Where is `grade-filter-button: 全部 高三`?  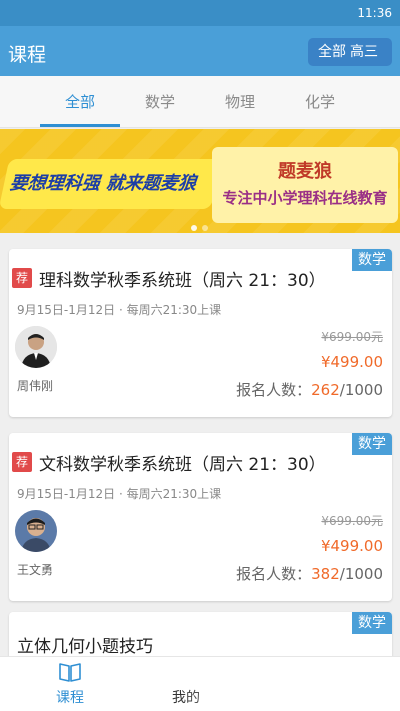
grade-filter-button: 全部 高三 is located at coordinates (350, 52).